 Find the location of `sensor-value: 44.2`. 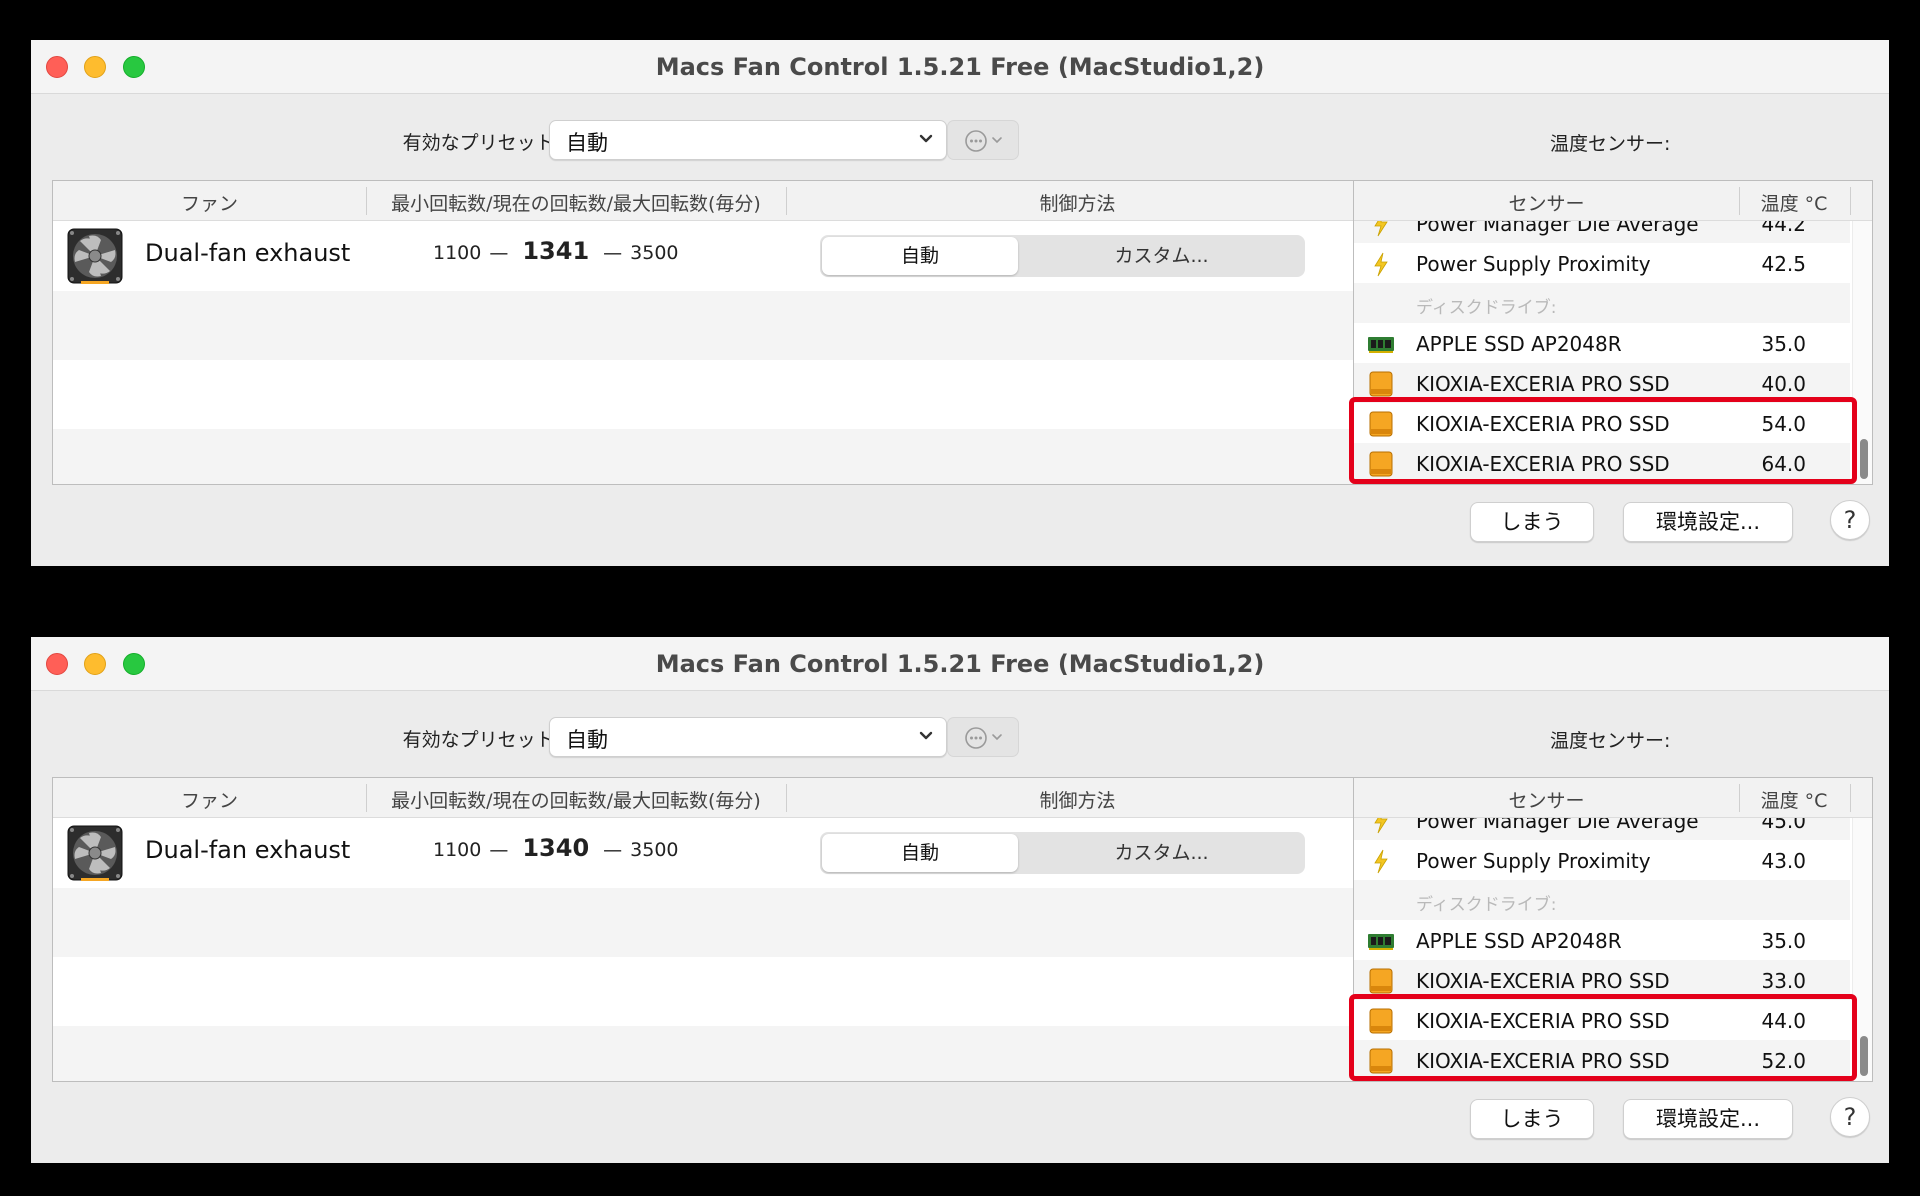

sensor-value: 44.2 is located at coordinates (1783, 228).